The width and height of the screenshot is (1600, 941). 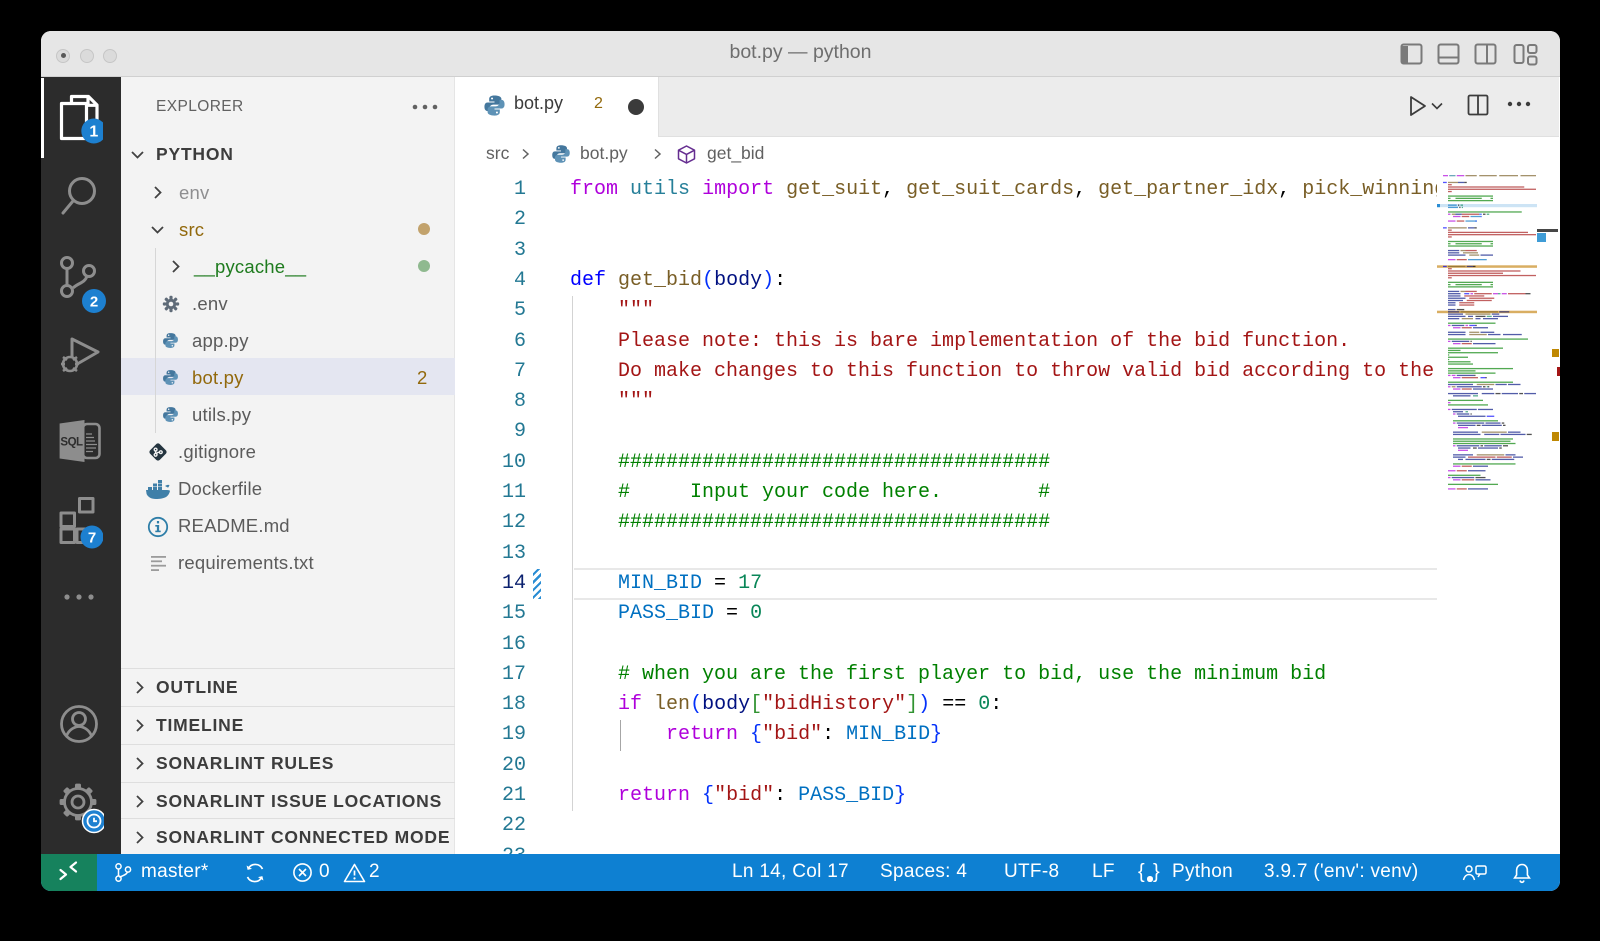 I want to click on svg-text: SQL, so click(x=71, y=443).